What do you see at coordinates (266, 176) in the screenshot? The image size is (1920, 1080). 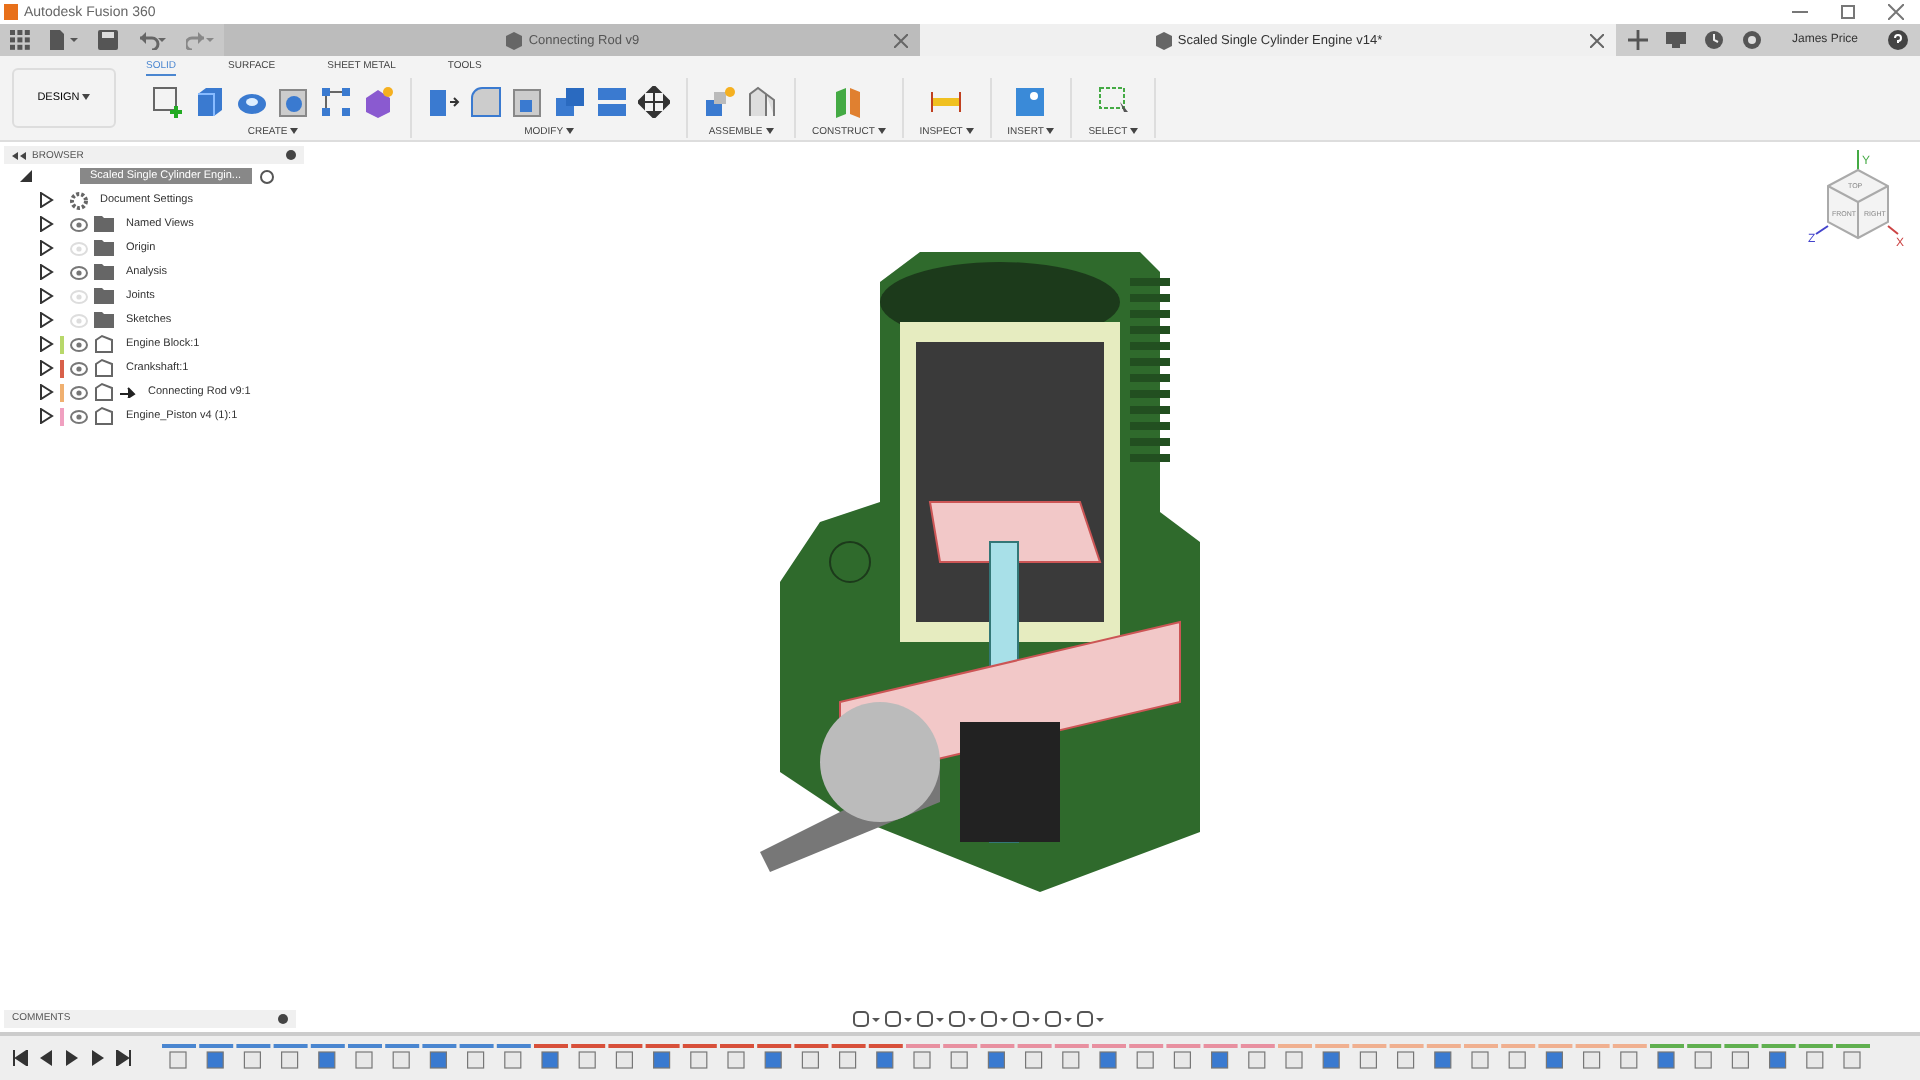 I see `activate-icon` at bounding box center [266, 176].